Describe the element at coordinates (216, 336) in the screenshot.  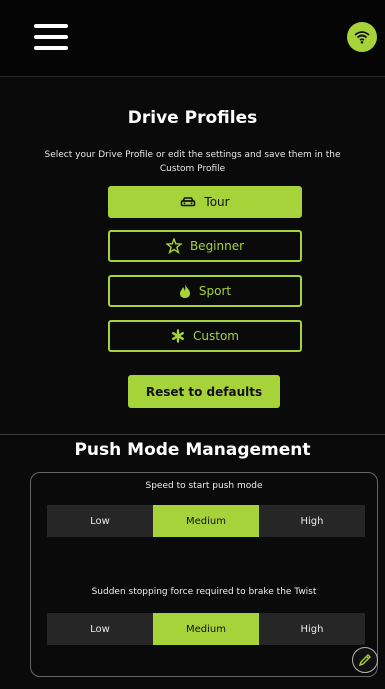
I see `profile-label-custom: Custom` at that location.